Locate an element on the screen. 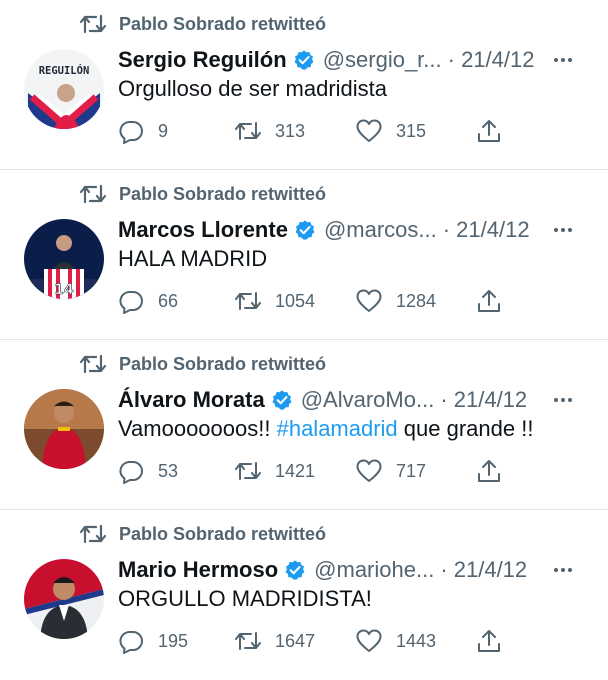 The width and height of the screenshot is (608, 680). like-button: 1443 is located at coordinates (396, 641).